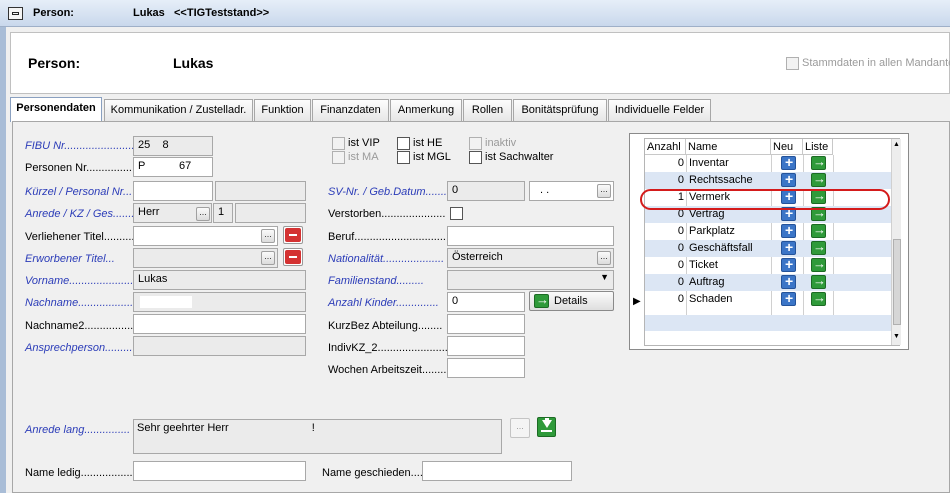 This screenshot has height=493, width=950. I want to click on tab-kommunikation: Kommunikation / Zustelladr., so click(178, 110).